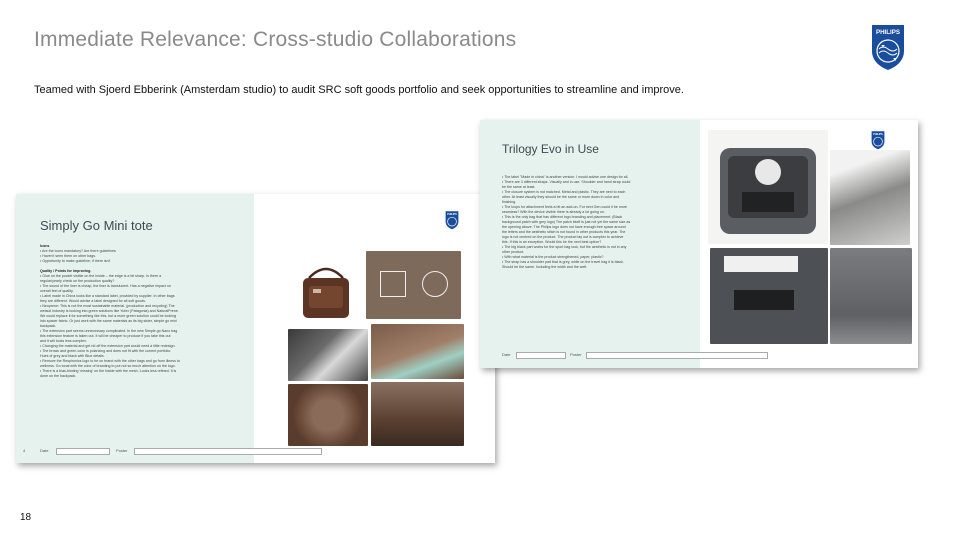  What do you see at coordinates (417, 414) in the screenshot?
I see `zipper-photo` at bounding box center [417, 414].